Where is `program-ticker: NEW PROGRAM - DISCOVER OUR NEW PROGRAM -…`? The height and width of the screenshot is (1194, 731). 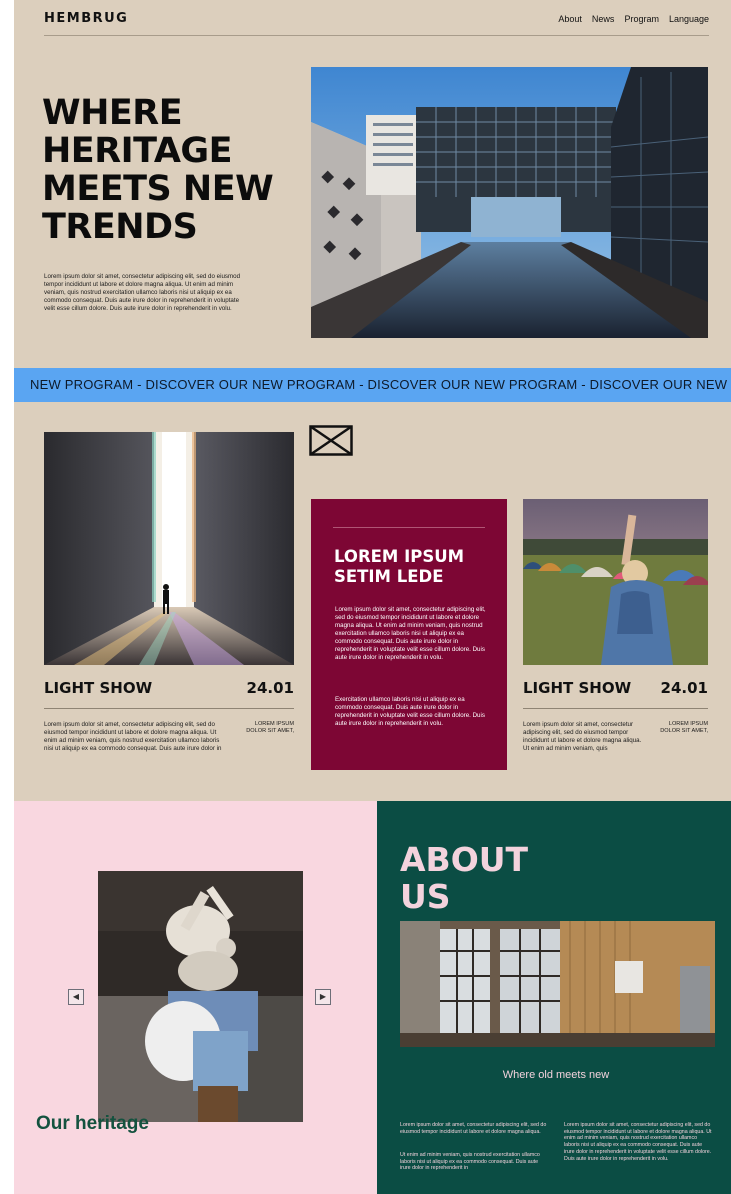 program-ticker: NEW PROGRAM - DISCOVER OUR NEW PROGRAM -… is located at coordinates (372, 385).